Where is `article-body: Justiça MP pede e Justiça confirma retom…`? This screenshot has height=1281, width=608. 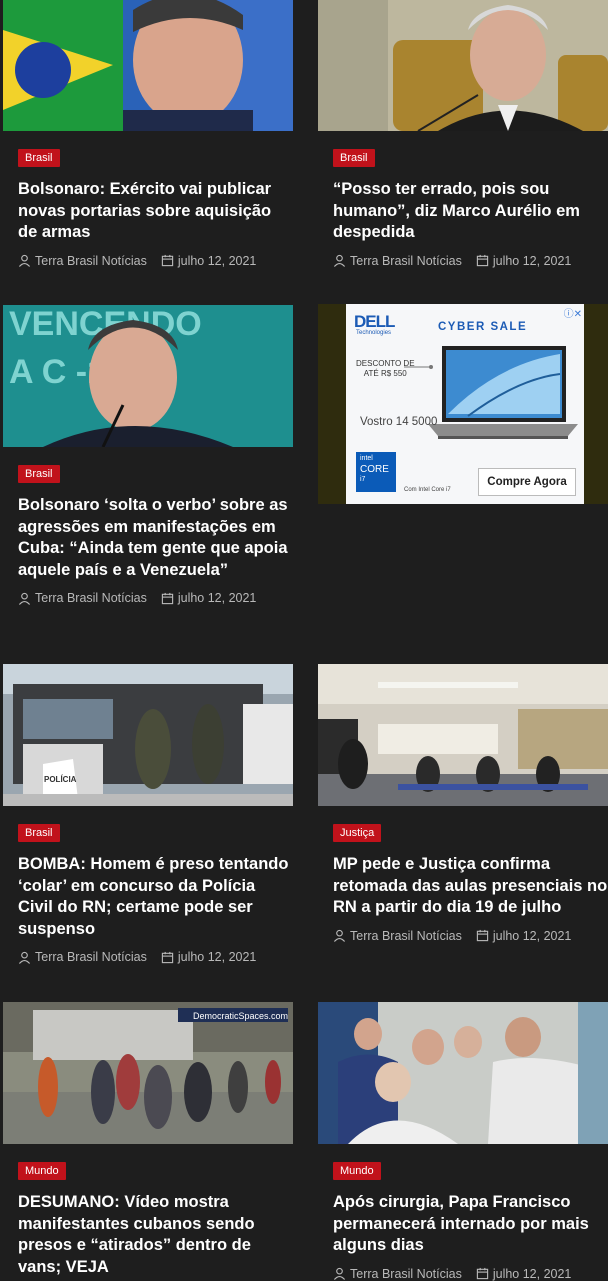
article-body: Justiça MP pede e Justiça confirma retom… is located at coordinates (463, 883).